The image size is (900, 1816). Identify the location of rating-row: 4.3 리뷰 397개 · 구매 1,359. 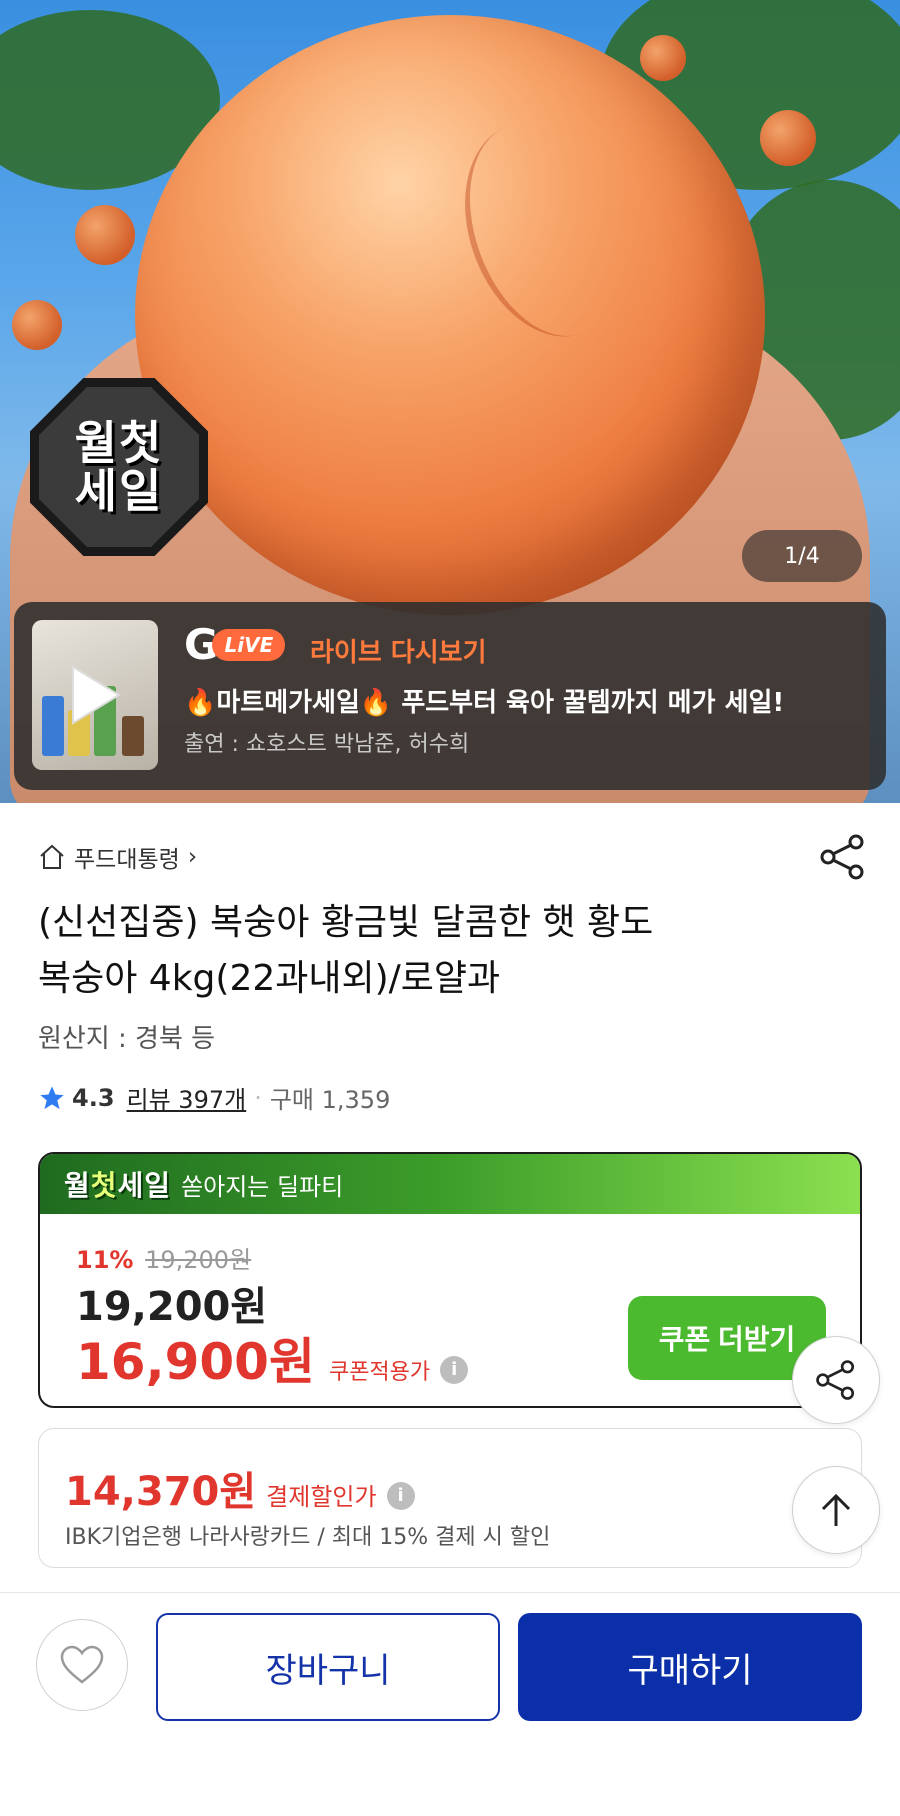
(214, 1097).